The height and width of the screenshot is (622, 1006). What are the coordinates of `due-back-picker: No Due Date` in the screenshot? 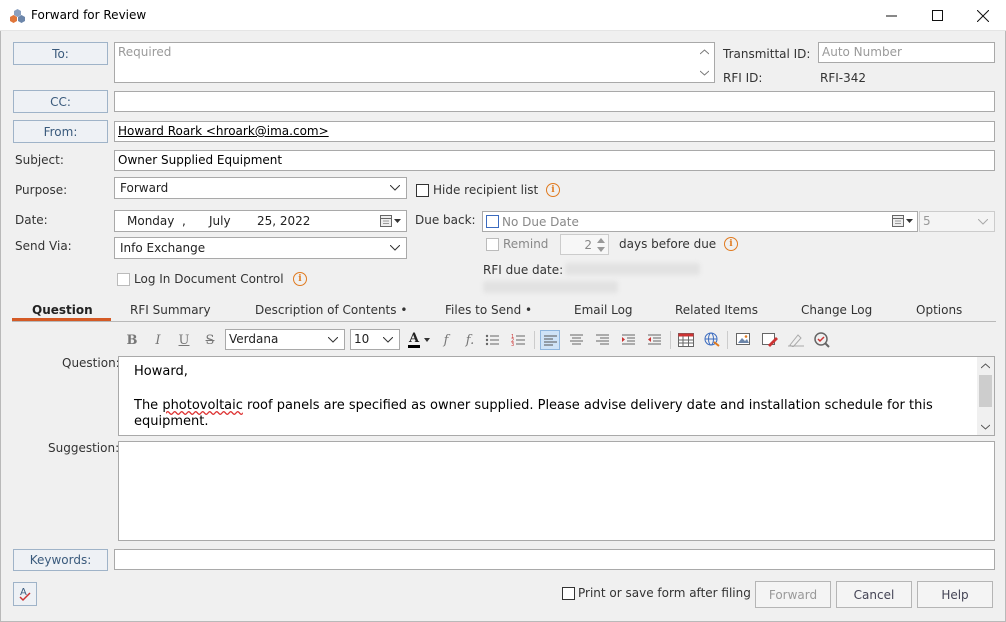 It's located at (700, 221).